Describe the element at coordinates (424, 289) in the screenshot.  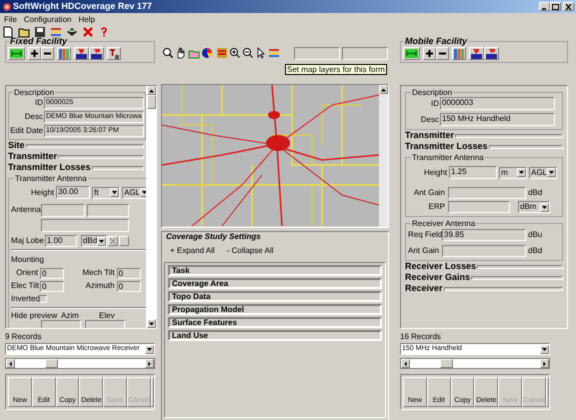
I see `section-header: Receiver` at that location.